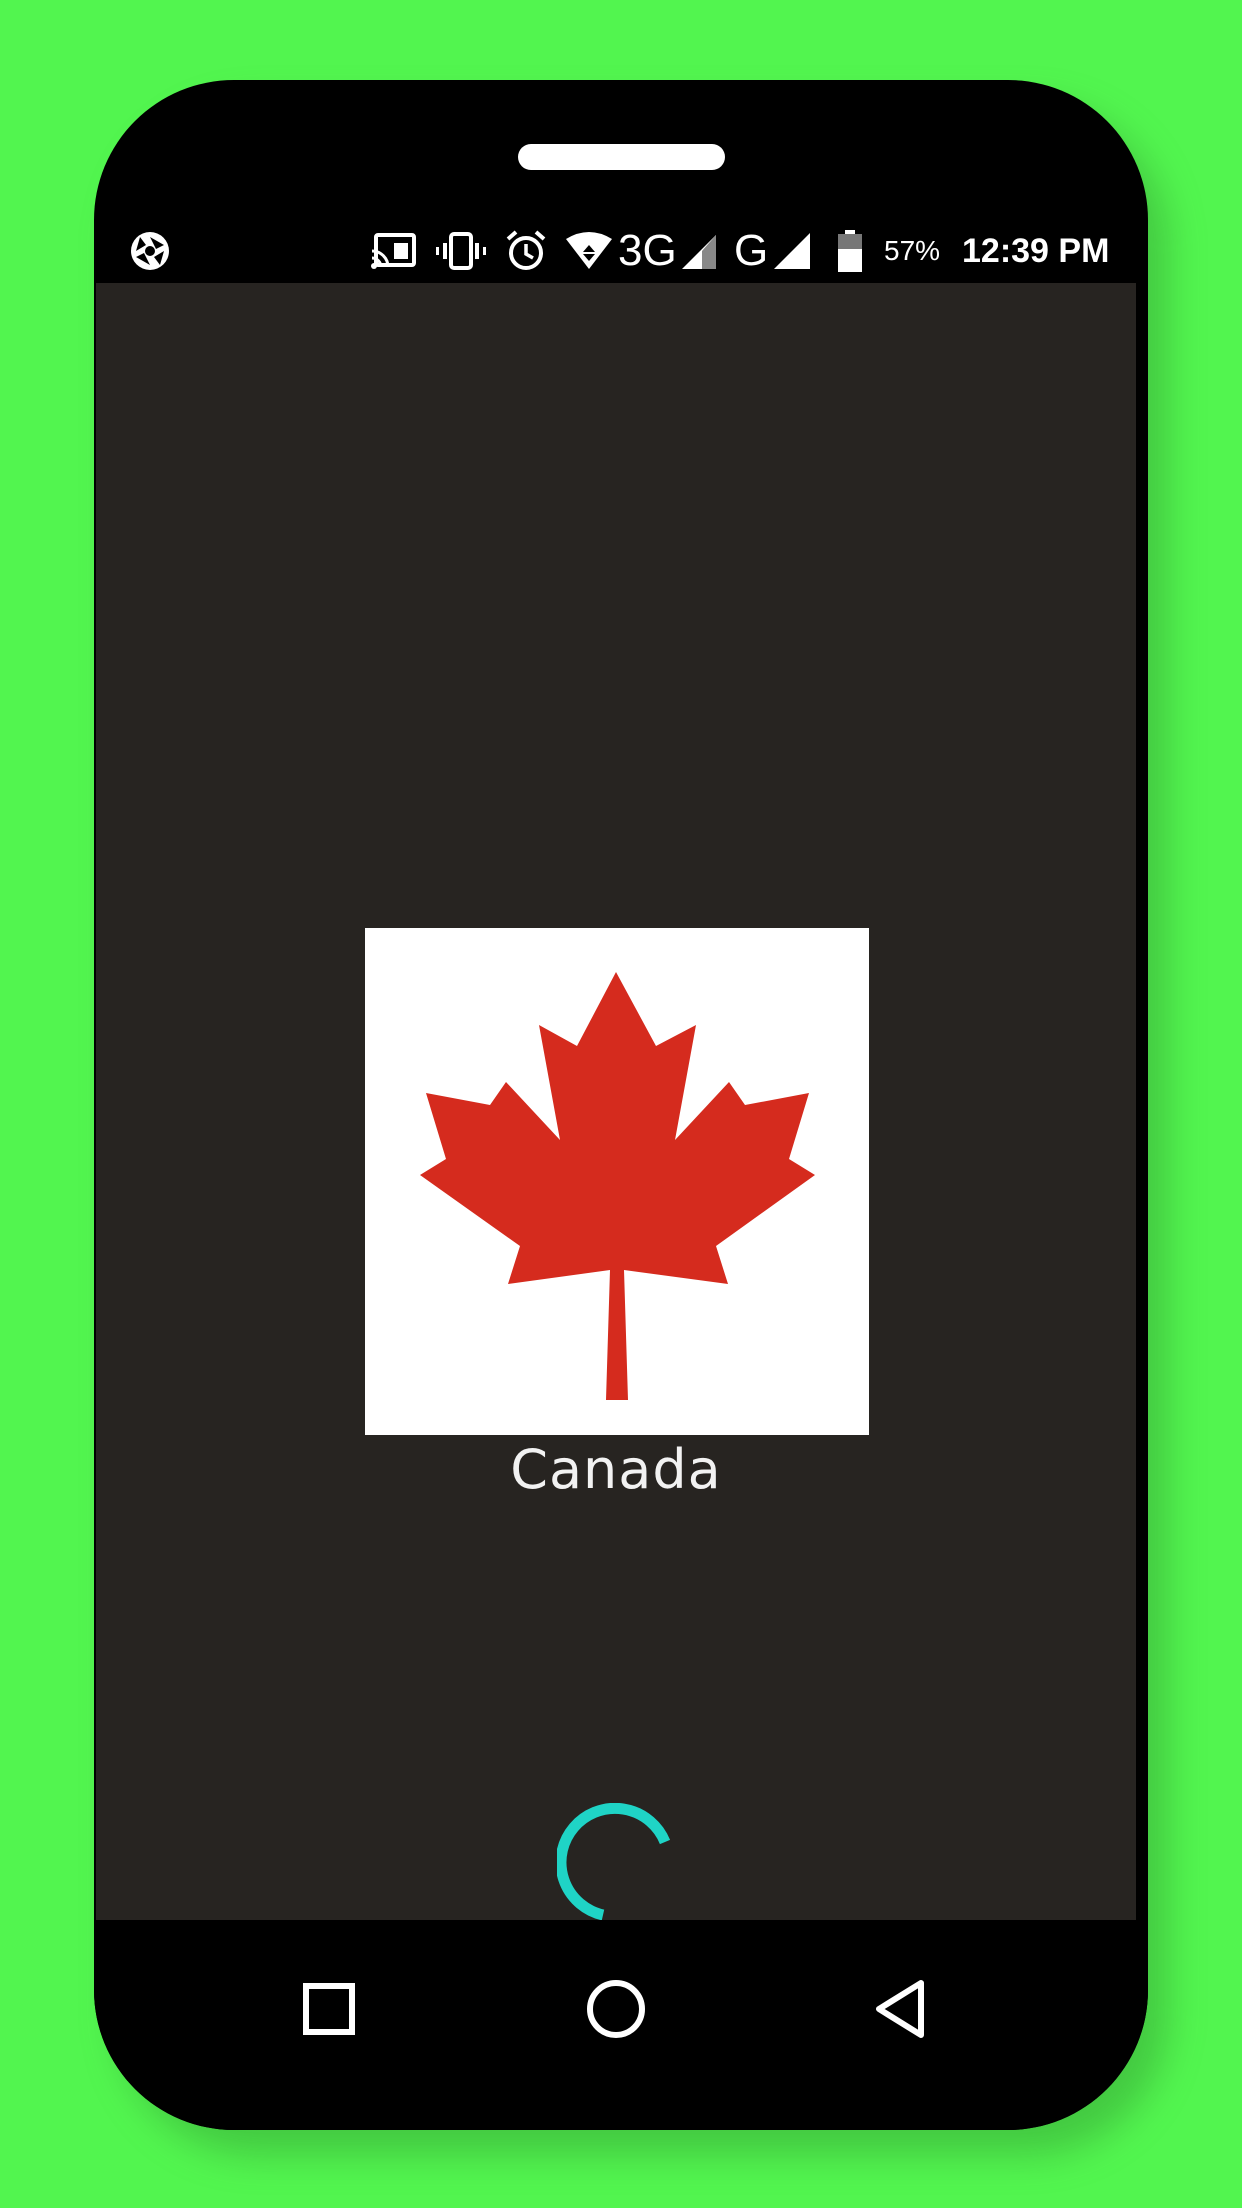  I want to click on wifi-icon, so click(590, 251).